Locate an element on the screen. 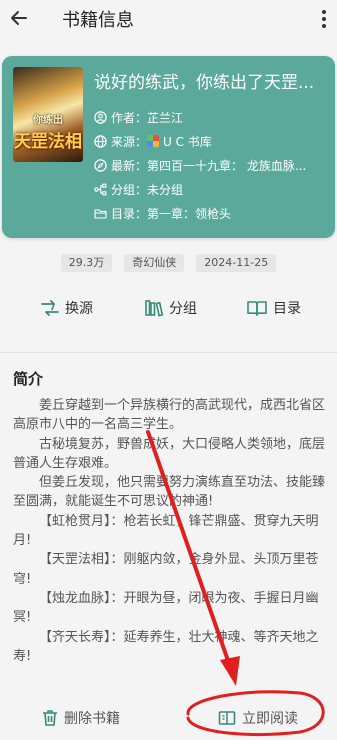 The width and height of the screenshot is (337, 740). cover-subtitle: 你练出 is located at coordinates (48, 120).